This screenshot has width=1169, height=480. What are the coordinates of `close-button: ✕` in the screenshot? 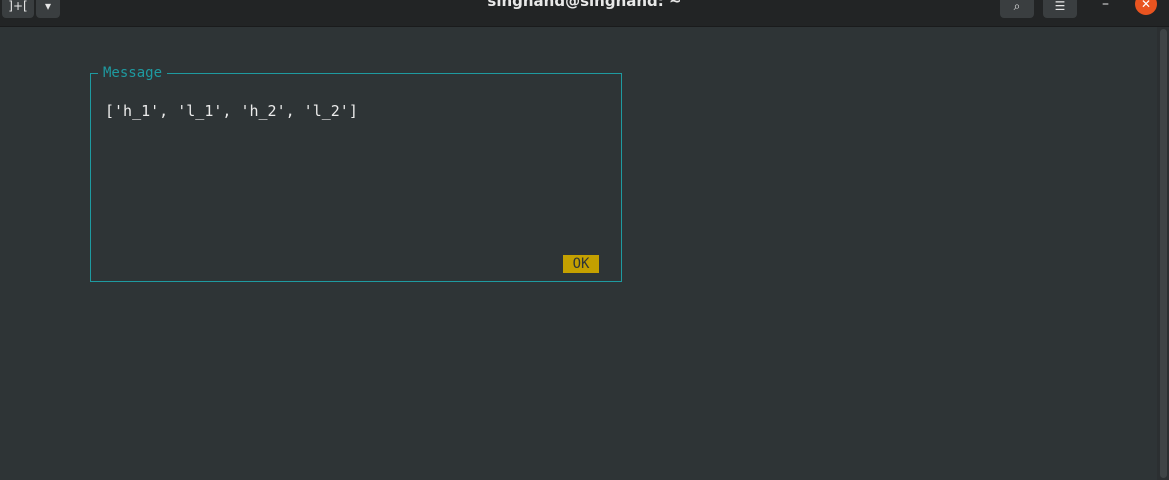 It's located at (1146, 7).